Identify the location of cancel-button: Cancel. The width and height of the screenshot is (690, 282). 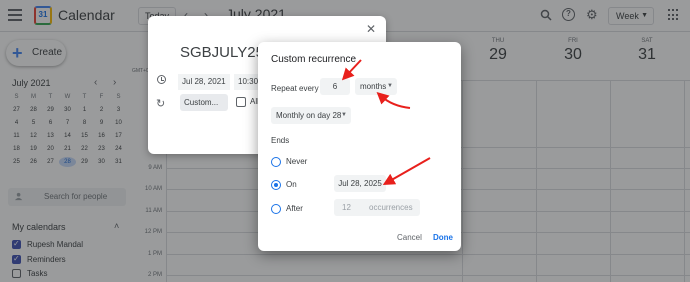
(409, 237).